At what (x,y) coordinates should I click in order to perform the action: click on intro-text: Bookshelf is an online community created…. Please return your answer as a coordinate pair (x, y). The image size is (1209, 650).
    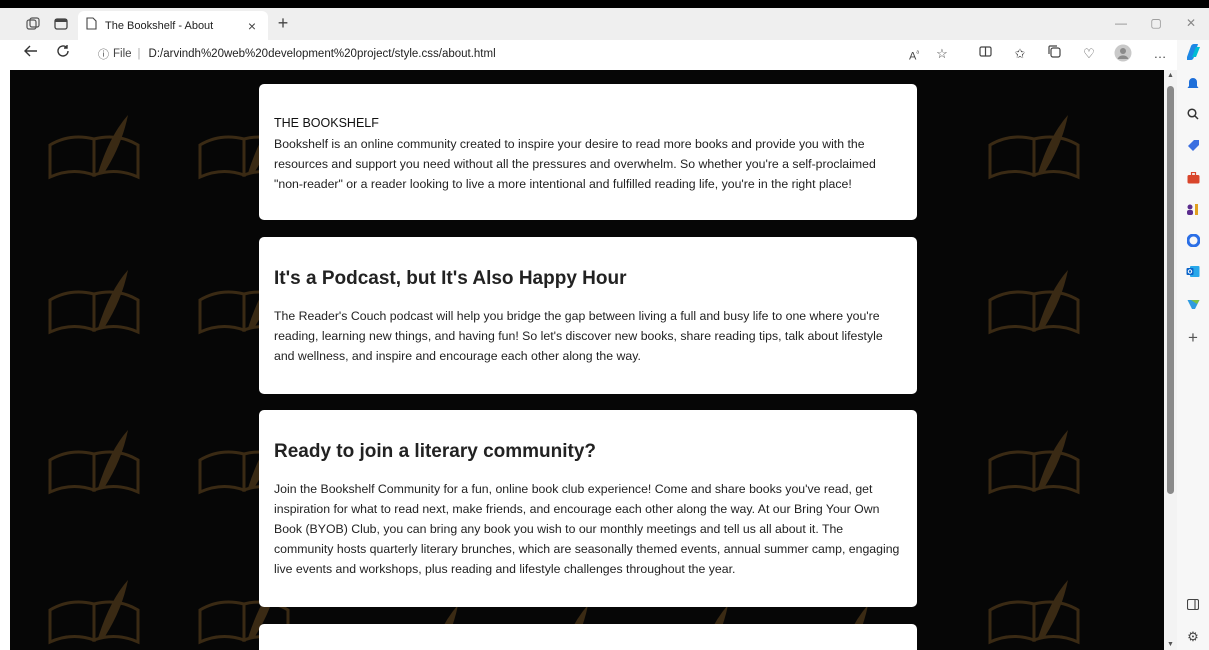
    Looking at the image, I should click on (575, 164).